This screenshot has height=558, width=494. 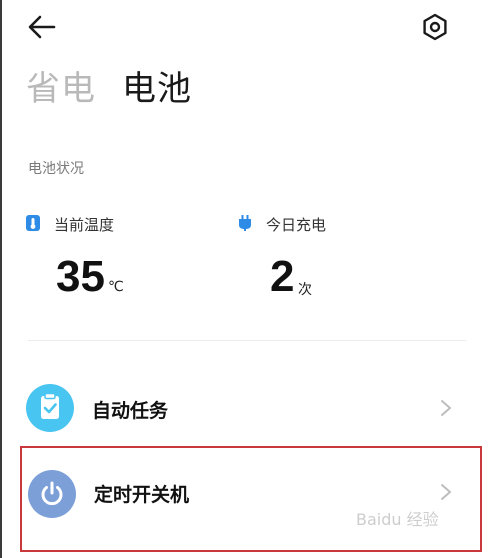 I want to click on auto-tasks-label: 自动任务, so click(x=130, y=411).